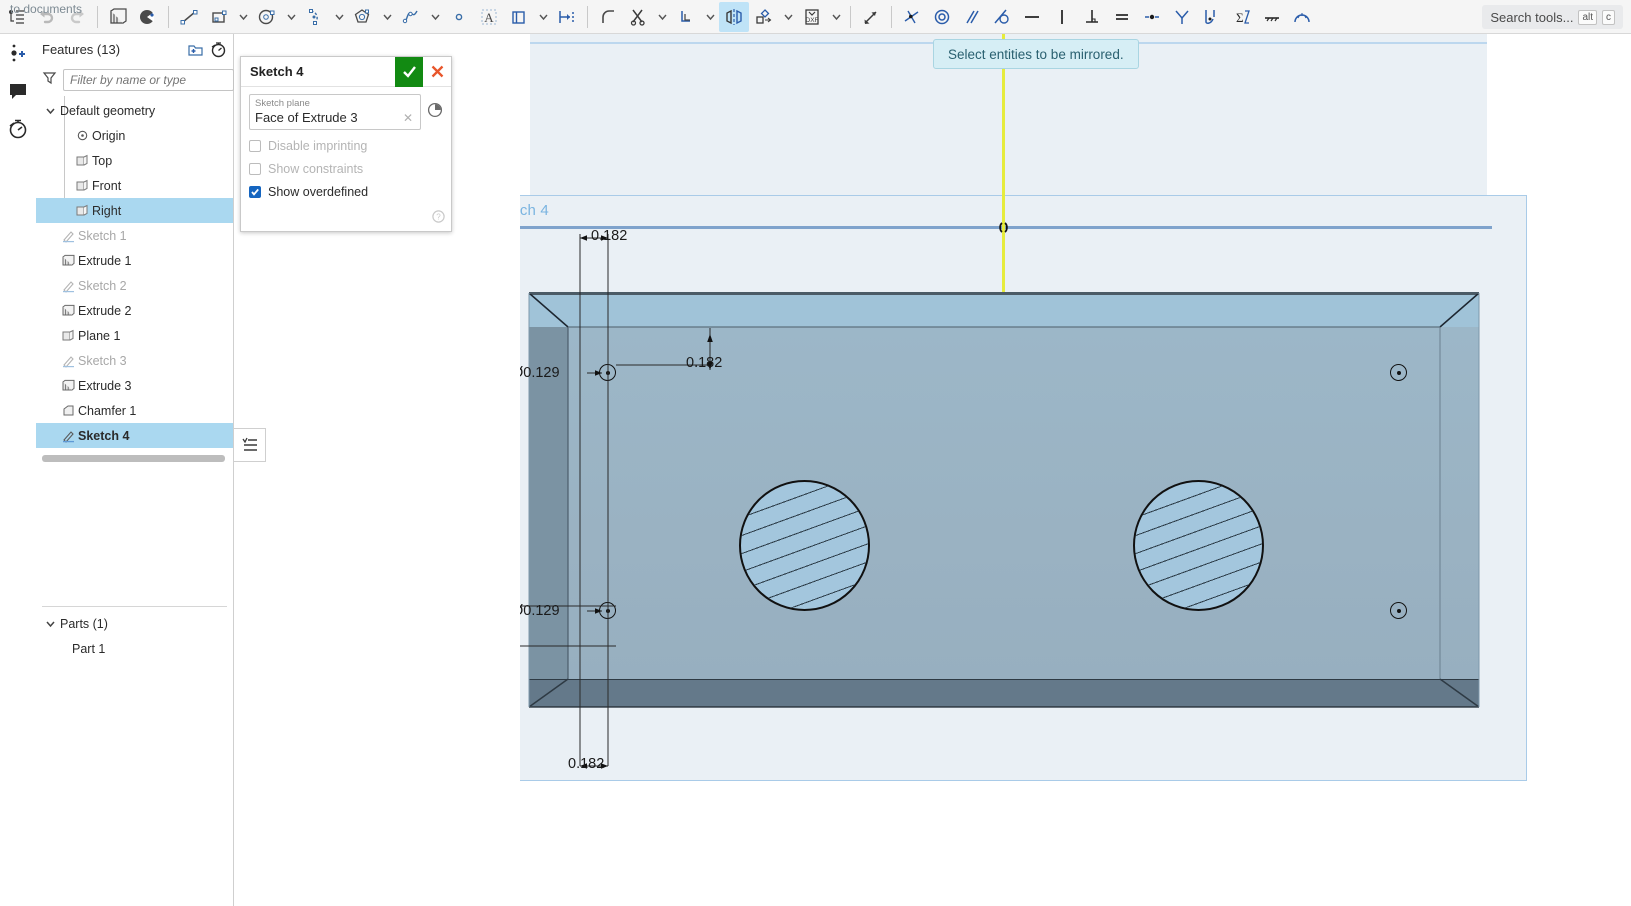  I want to click on tree-item-extrude-3: Extrude 3, so click(134, 385).